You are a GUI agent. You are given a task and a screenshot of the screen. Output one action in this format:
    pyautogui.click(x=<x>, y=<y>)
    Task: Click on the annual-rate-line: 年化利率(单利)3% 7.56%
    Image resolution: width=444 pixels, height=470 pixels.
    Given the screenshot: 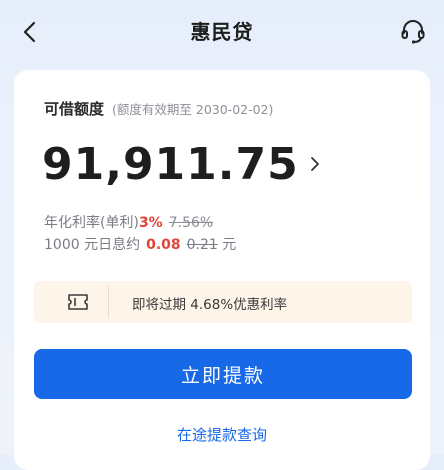 What is the action you would take?
    pyautogui.click(x=128, y=222)
    